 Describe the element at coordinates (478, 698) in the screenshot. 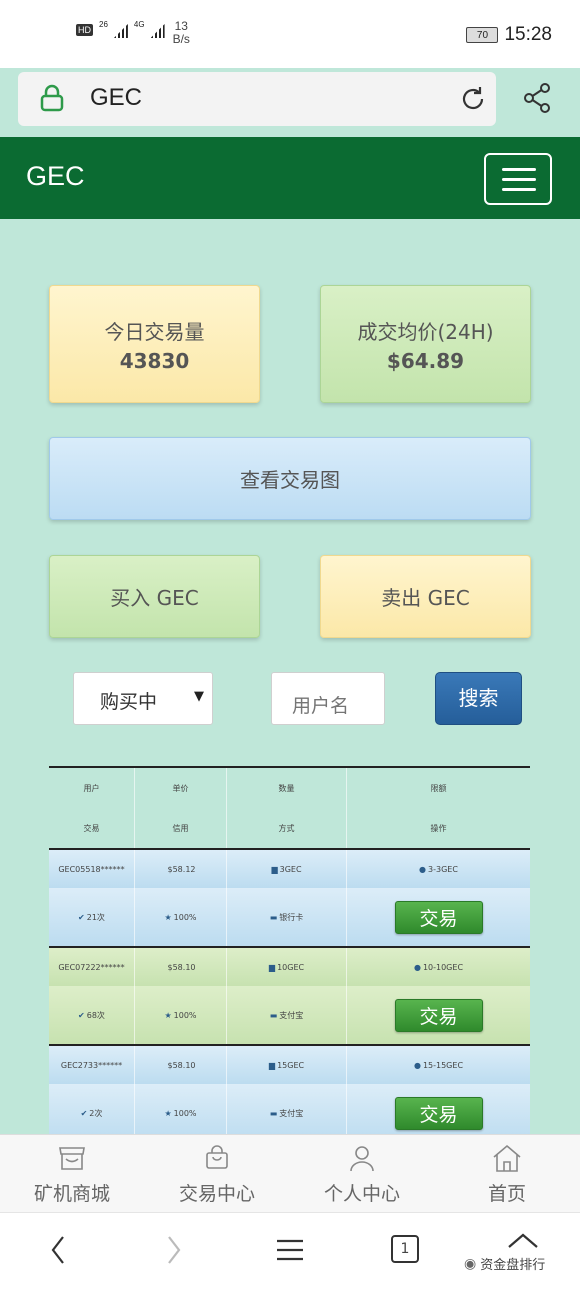

I see `search-button: 搜索` at that location.